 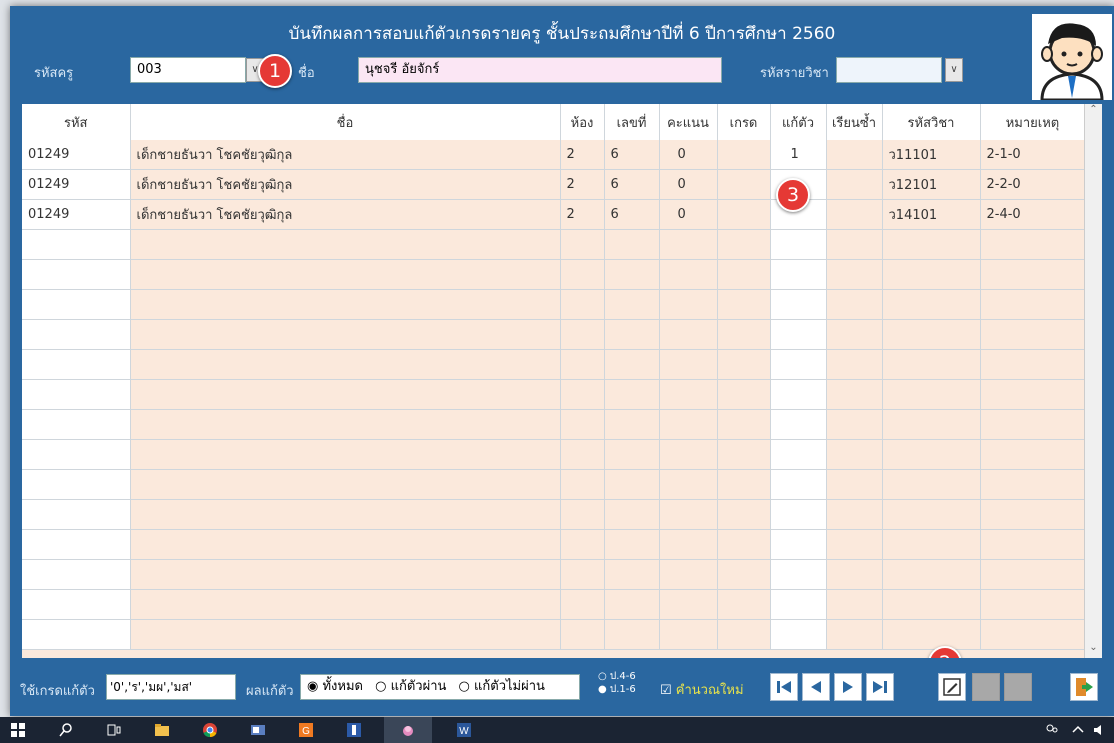 I want to click on database-app-icon, so click(x=354, y=730).